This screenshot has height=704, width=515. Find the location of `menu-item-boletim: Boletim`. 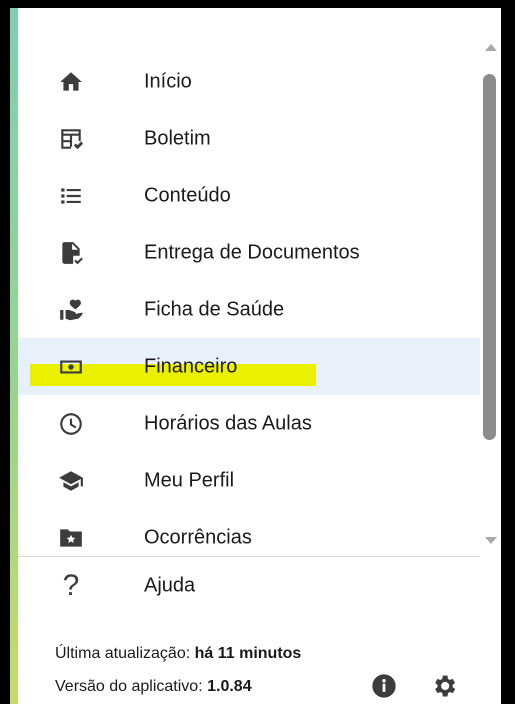

menu-item-boletim: Boletim is located at coordinates (249, 138).